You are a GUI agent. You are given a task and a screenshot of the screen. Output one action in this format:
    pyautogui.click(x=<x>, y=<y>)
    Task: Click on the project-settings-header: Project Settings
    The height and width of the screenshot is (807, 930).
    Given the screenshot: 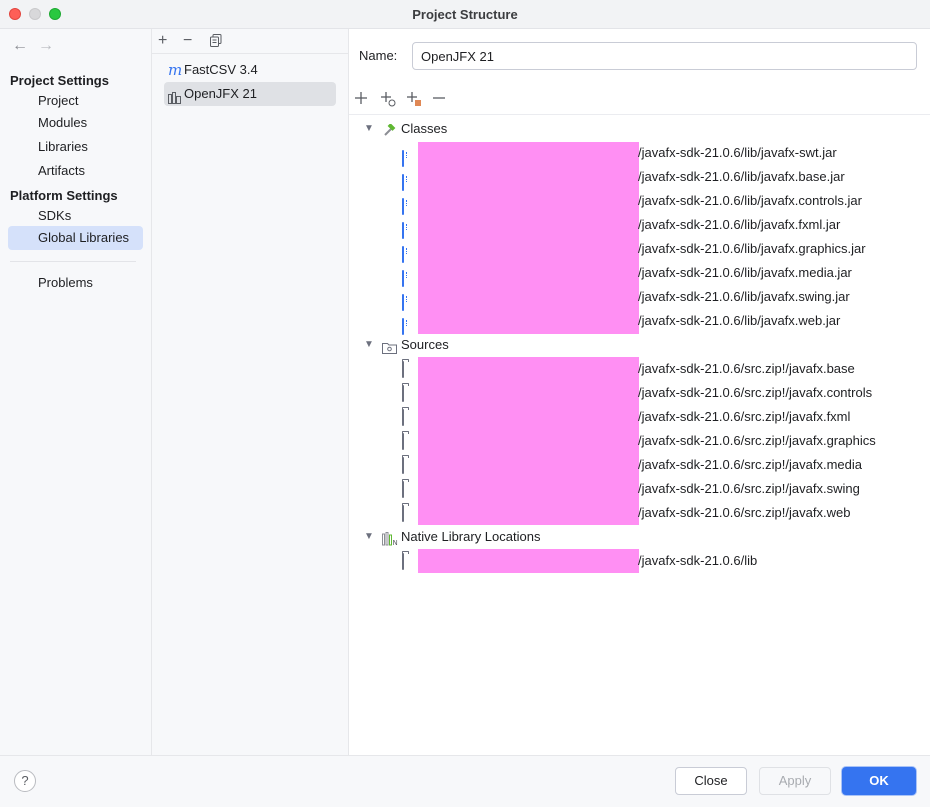 What is the action you would take?
    pyautogui.click(x=59, y=80)
    